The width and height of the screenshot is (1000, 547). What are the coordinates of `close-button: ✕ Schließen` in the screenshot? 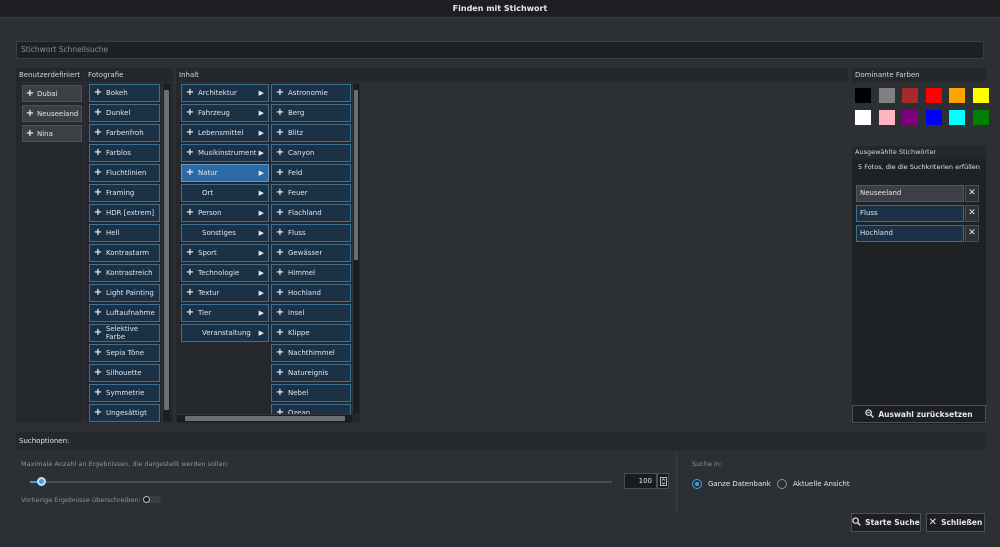 It's located at (955, 522).